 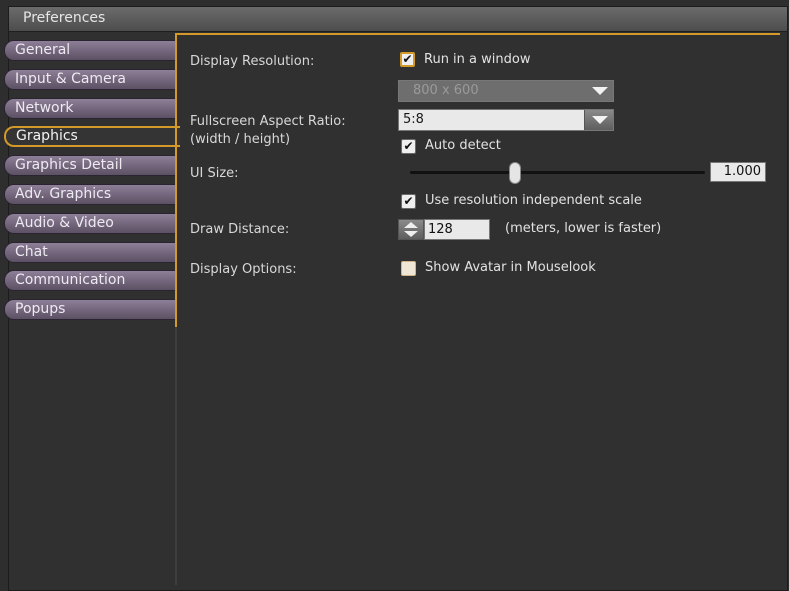 I want to click on tab-label: Audio & Video, so click(x=64, y=222).